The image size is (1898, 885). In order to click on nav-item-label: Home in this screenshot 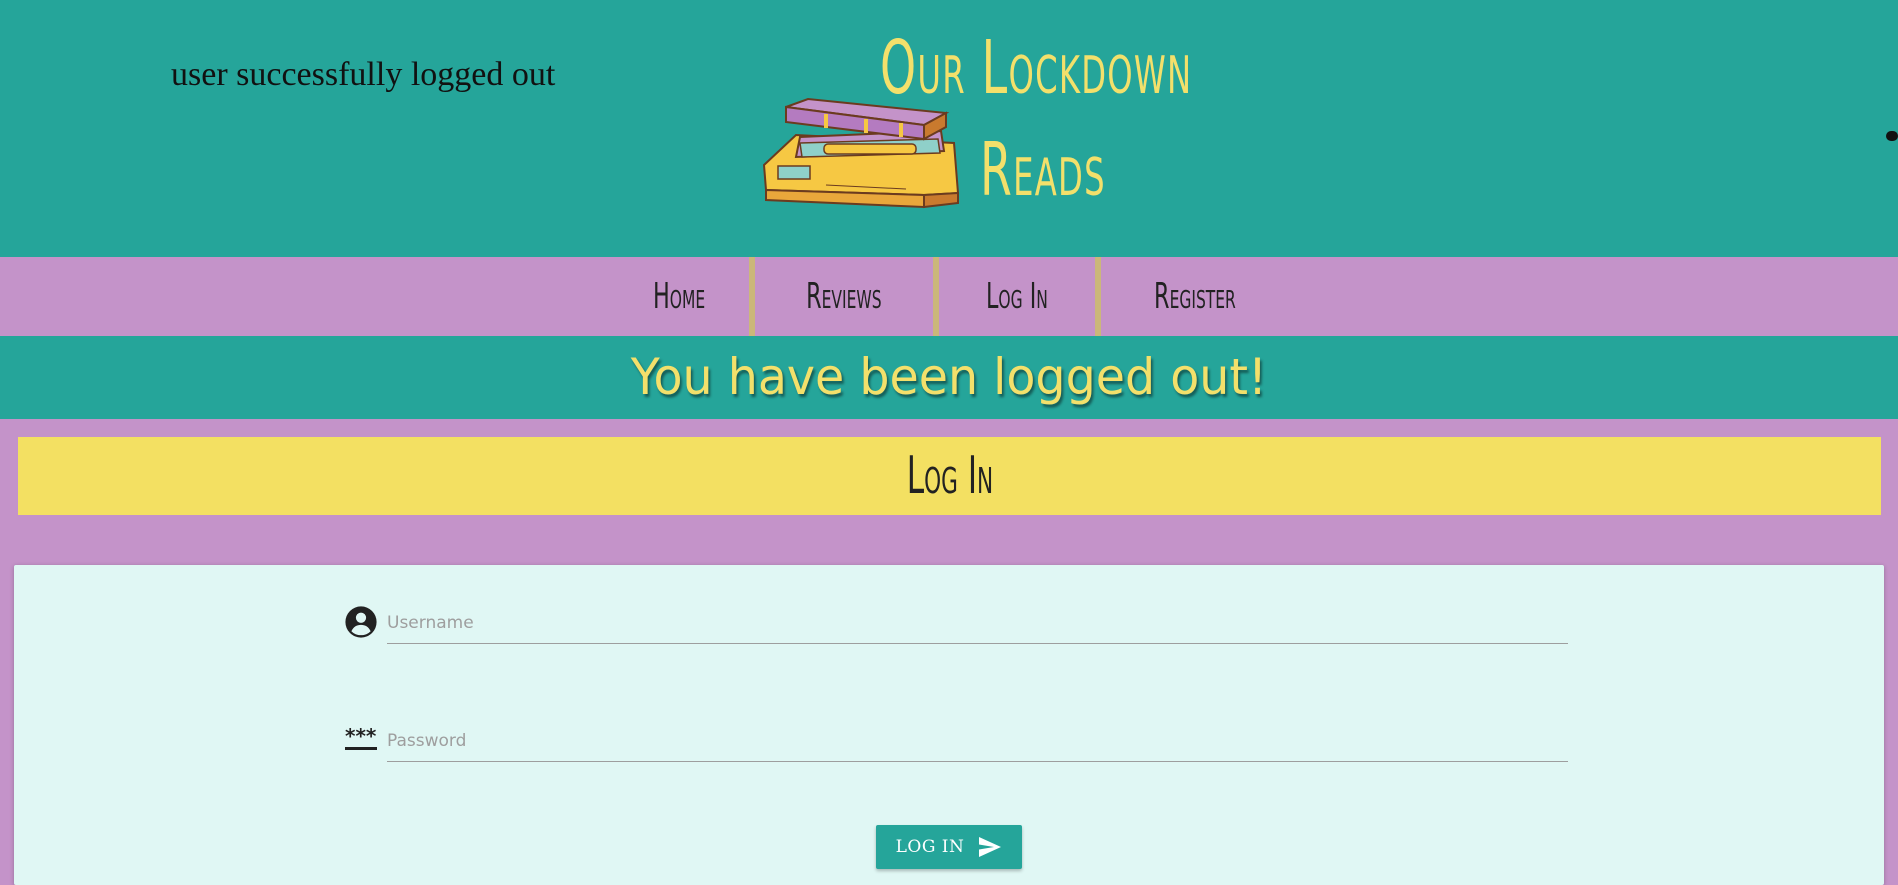, I will do `click(679, 296)`.